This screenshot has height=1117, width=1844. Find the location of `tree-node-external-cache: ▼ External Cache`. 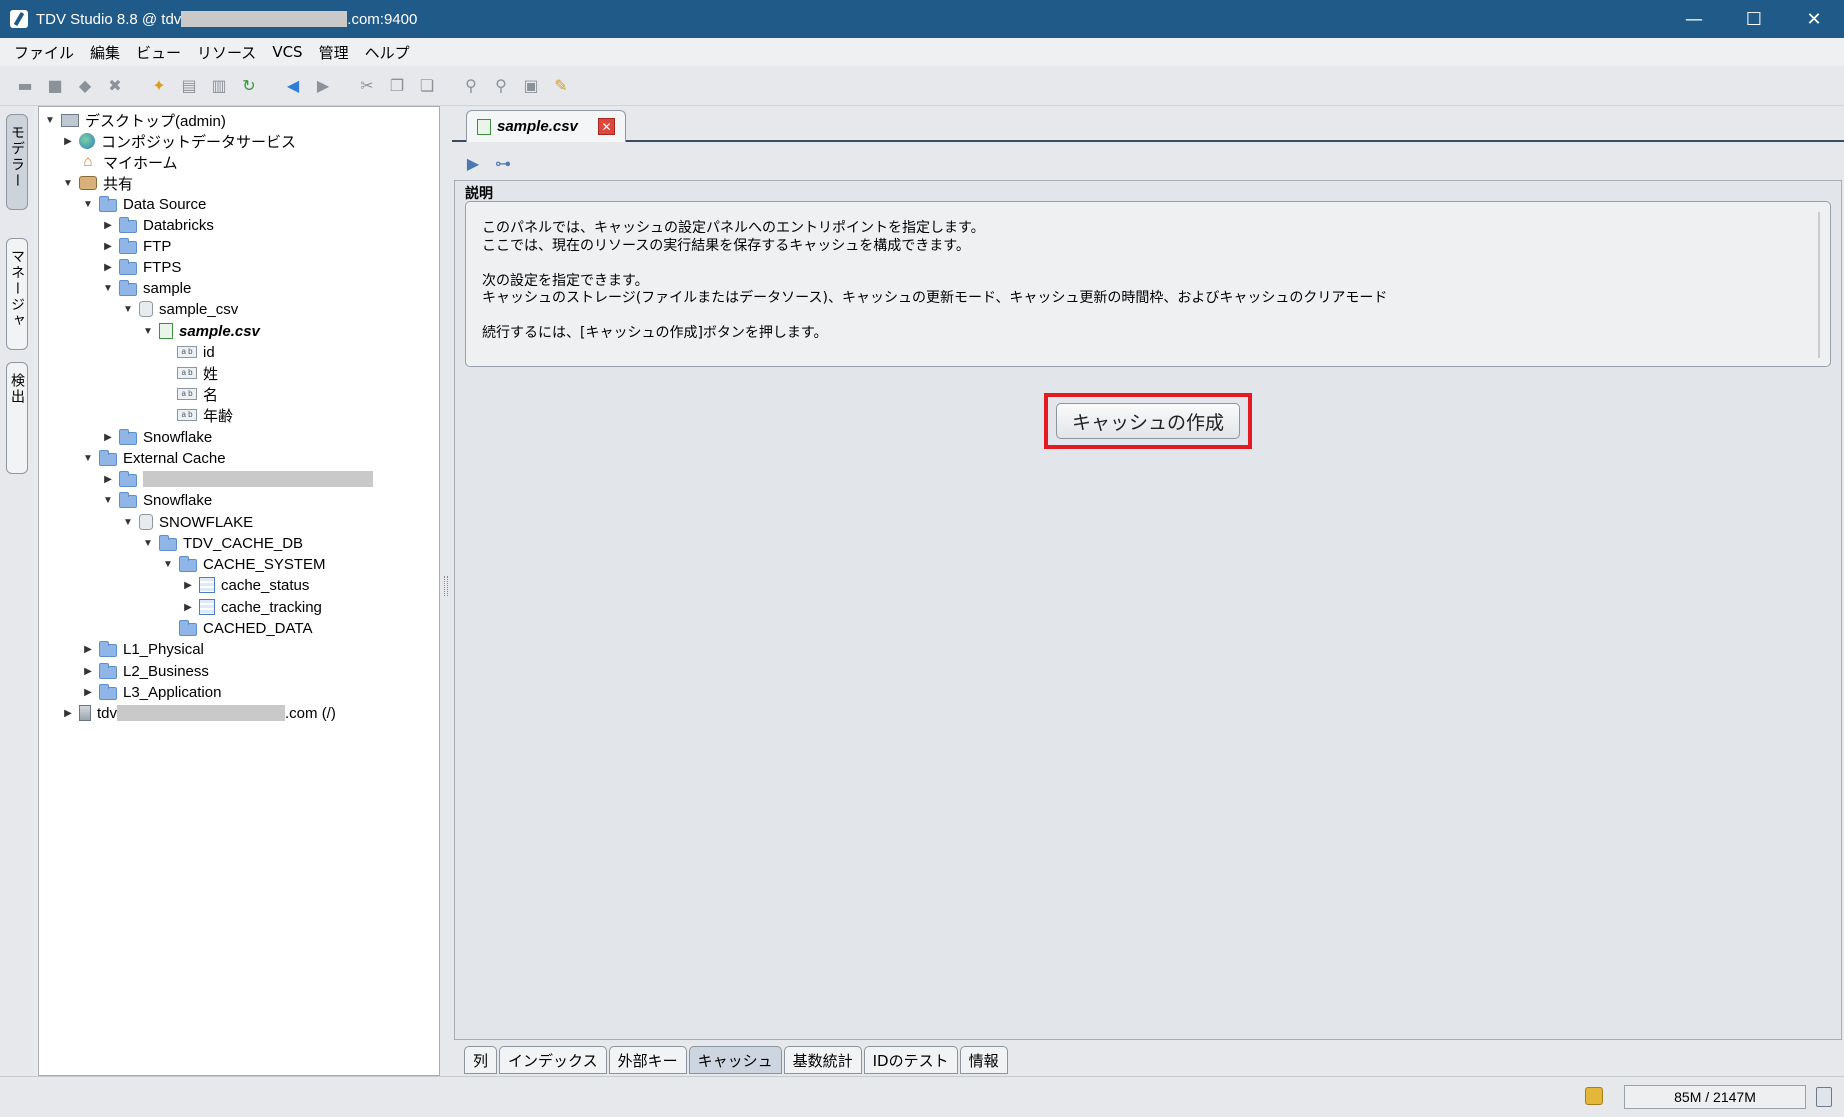

tree-node-external-cache: ▼ External Cache is located at coordinates (153, 458).